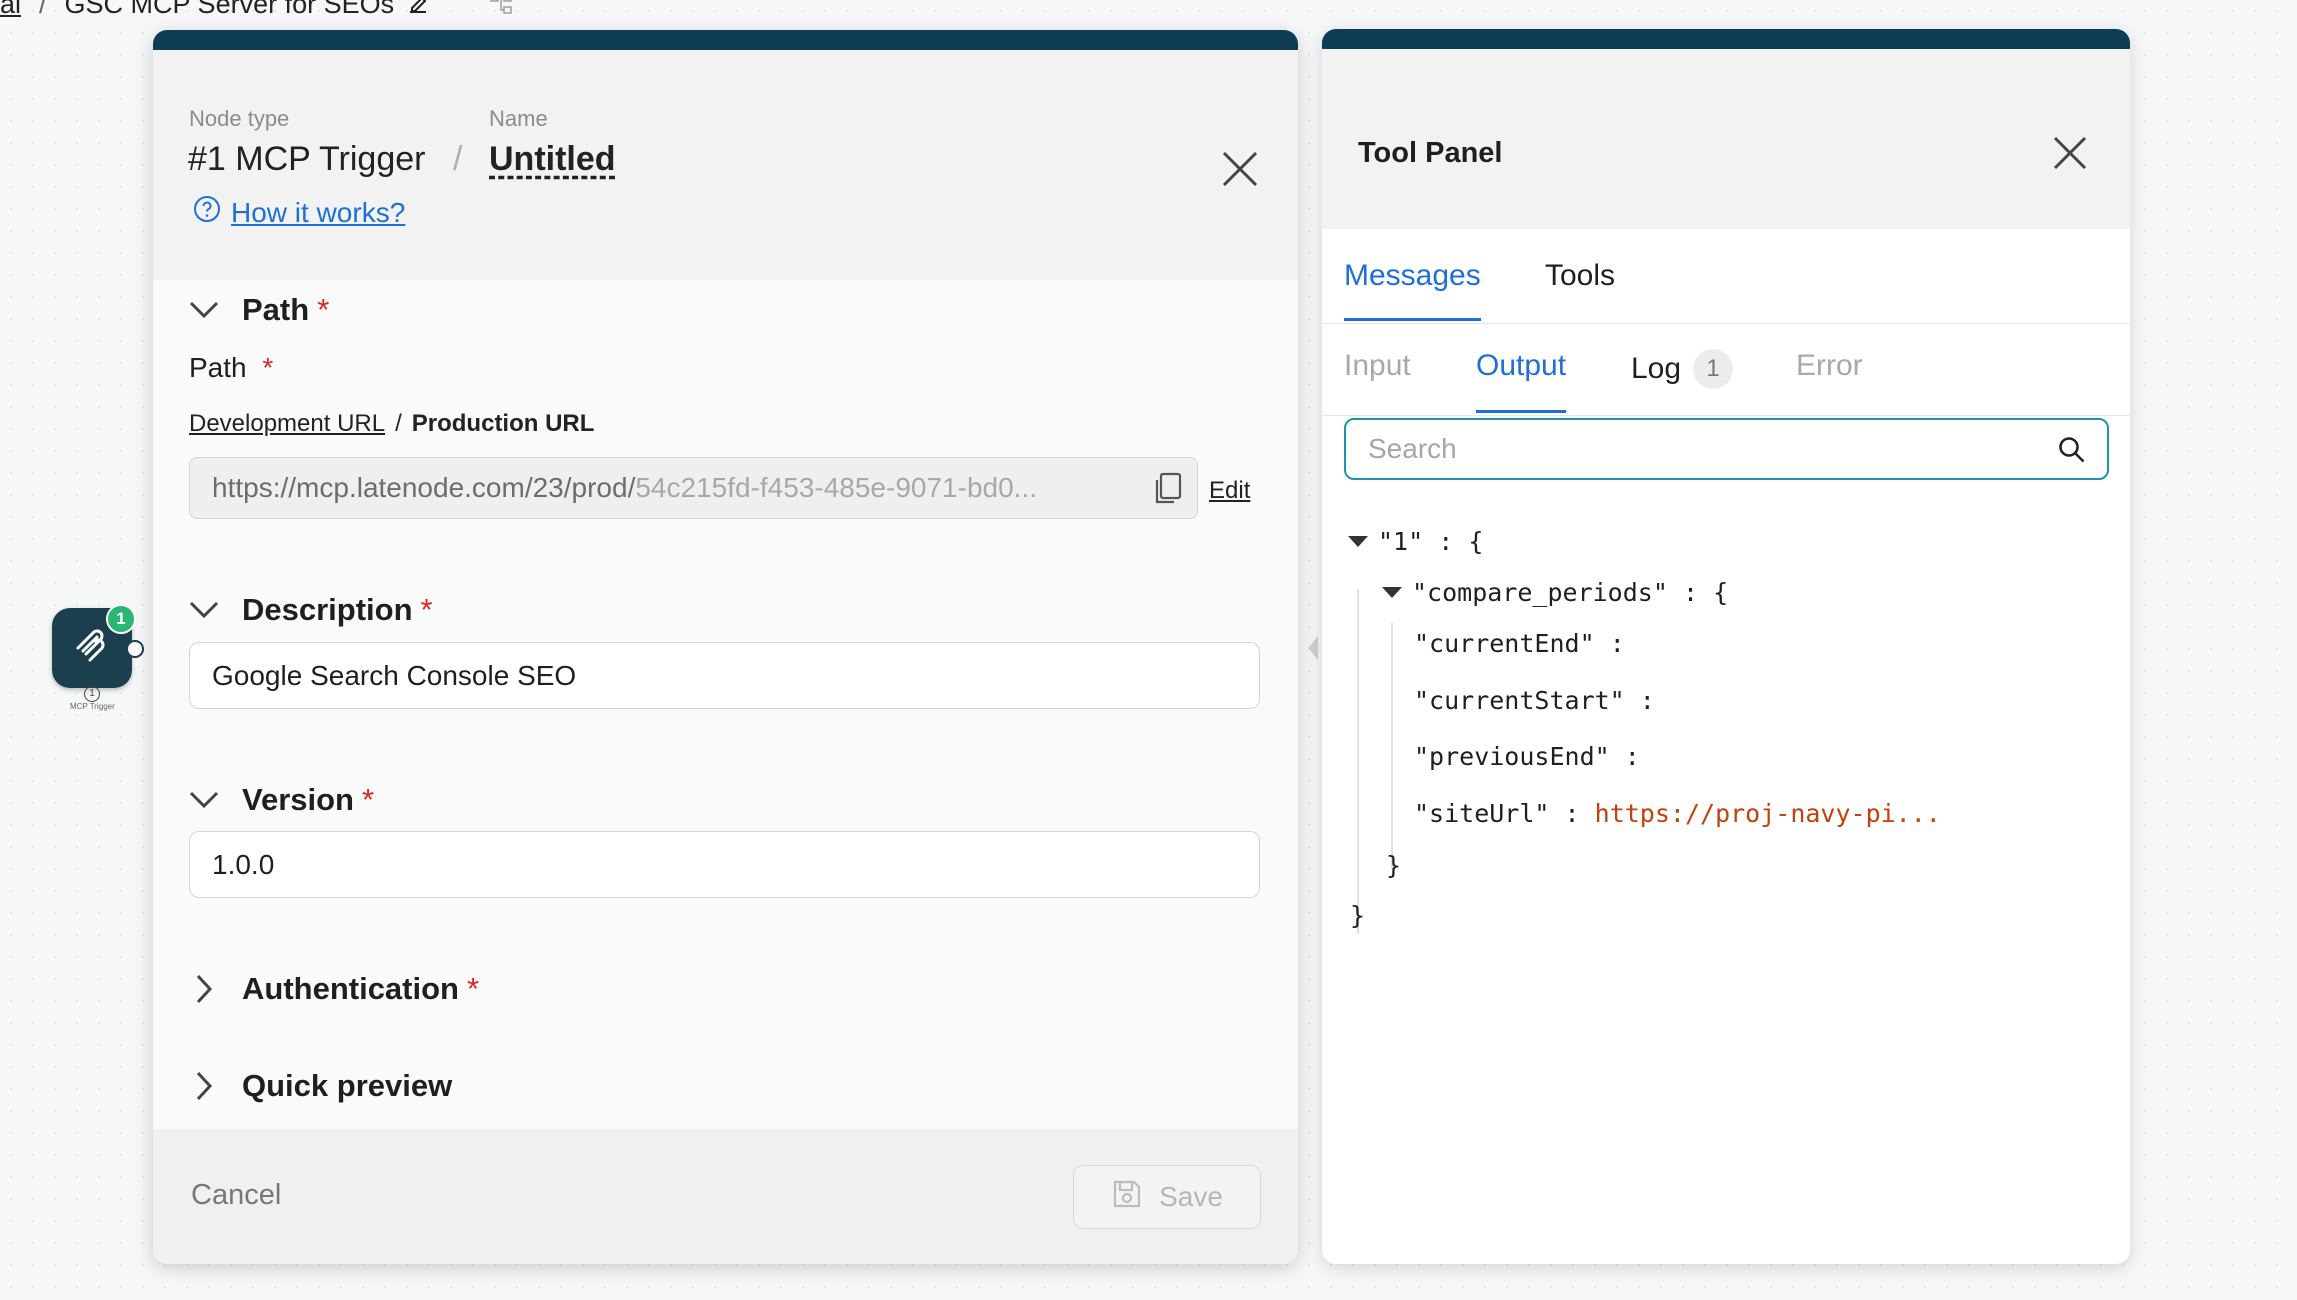  What do you see at coordinates (552, 159) in the screenshot?
I see `node-name-input: Untitled` at bounding box center [552, 159].